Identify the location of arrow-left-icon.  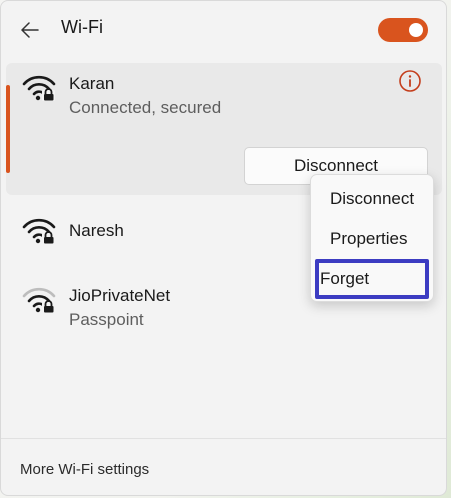
(30, 30).